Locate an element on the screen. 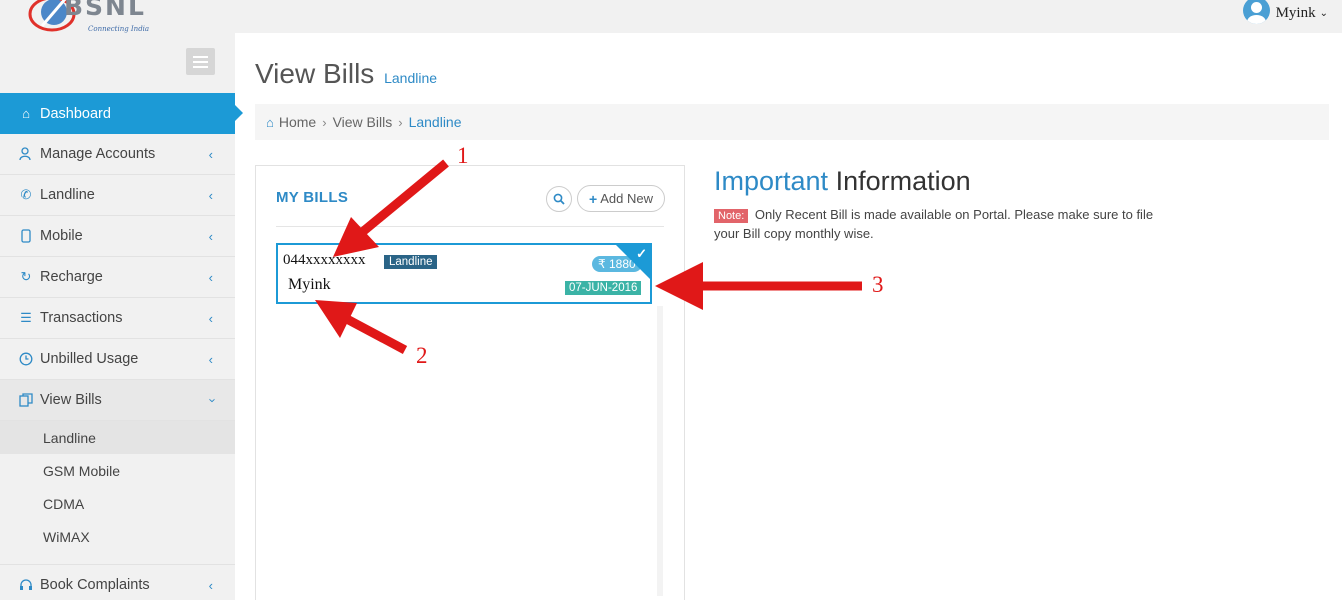  breadcrumb-parent: View Bills is located at coordinates (363, 122).